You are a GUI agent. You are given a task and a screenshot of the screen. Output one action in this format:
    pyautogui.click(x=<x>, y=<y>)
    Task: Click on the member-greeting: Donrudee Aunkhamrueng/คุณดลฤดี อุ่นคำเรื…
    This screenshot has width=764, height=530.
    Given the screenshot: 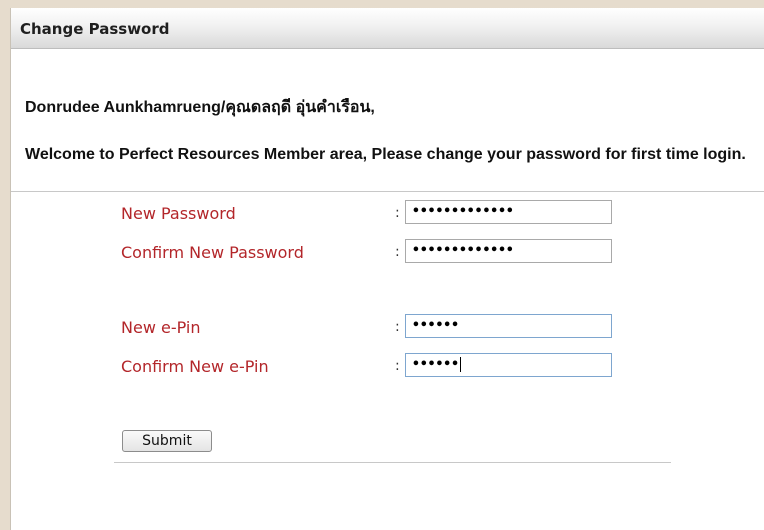 What is the action you would take?
    pyautogui.click(x=200, y=107)
    